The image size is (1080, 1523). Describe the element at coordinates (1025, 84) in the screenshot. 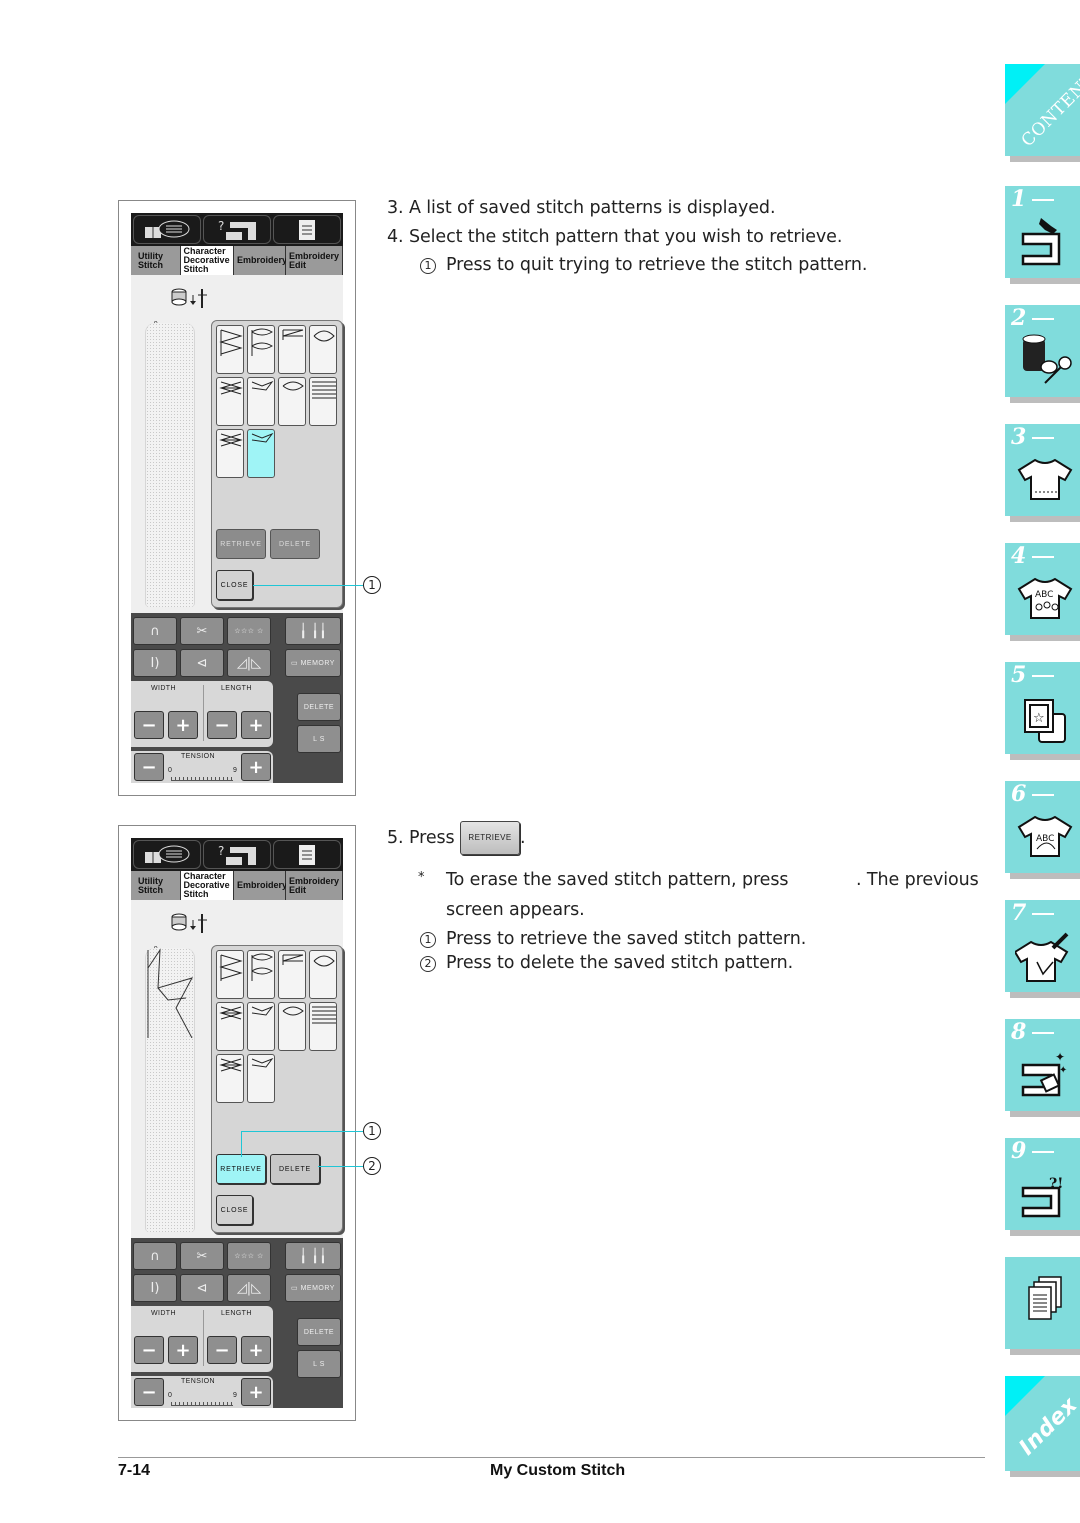

I see `tab-corner` at that location.